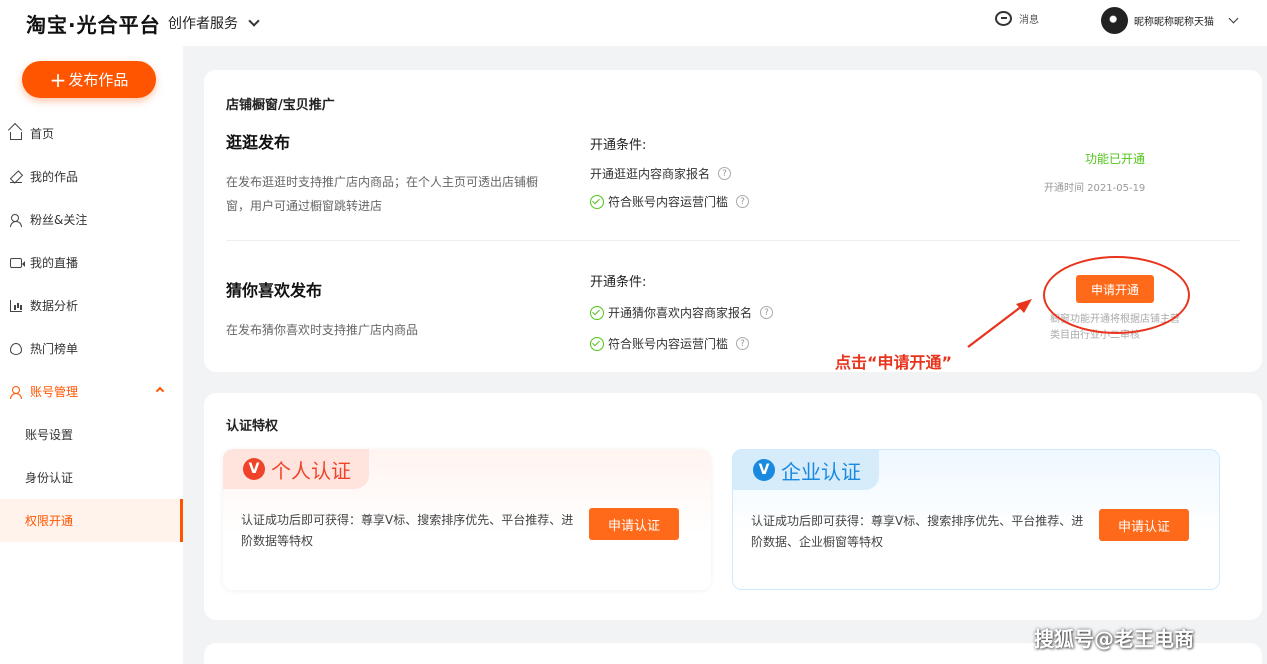 The height and width of the screenshot is (664, 1267). Describe the element at coordinates (407, 530) in the screenshot. I see `cert-description: 认证成功后即可获得：尊享V标、搜索排序优先、平台推荐、进阶数据等特权` at that location.